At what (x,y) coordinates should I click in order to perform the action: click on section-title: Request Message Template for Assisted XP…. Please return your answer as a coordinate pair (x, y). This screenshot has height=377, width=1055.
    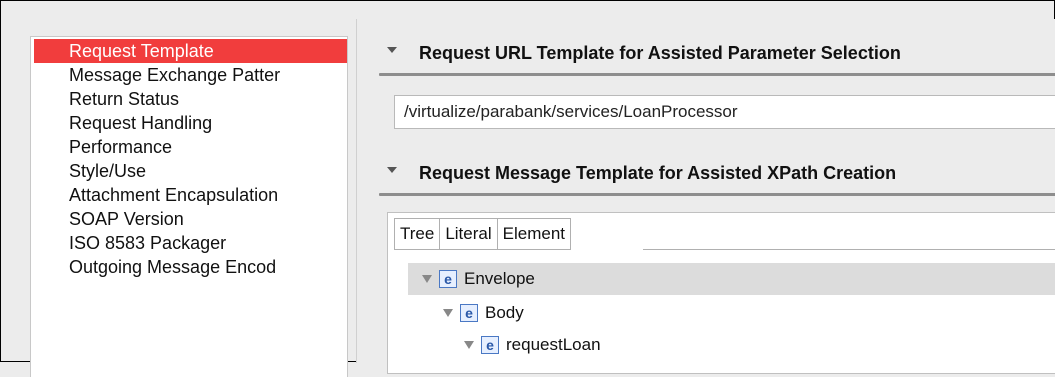
    Looking at the image, I should click on (658, 173).